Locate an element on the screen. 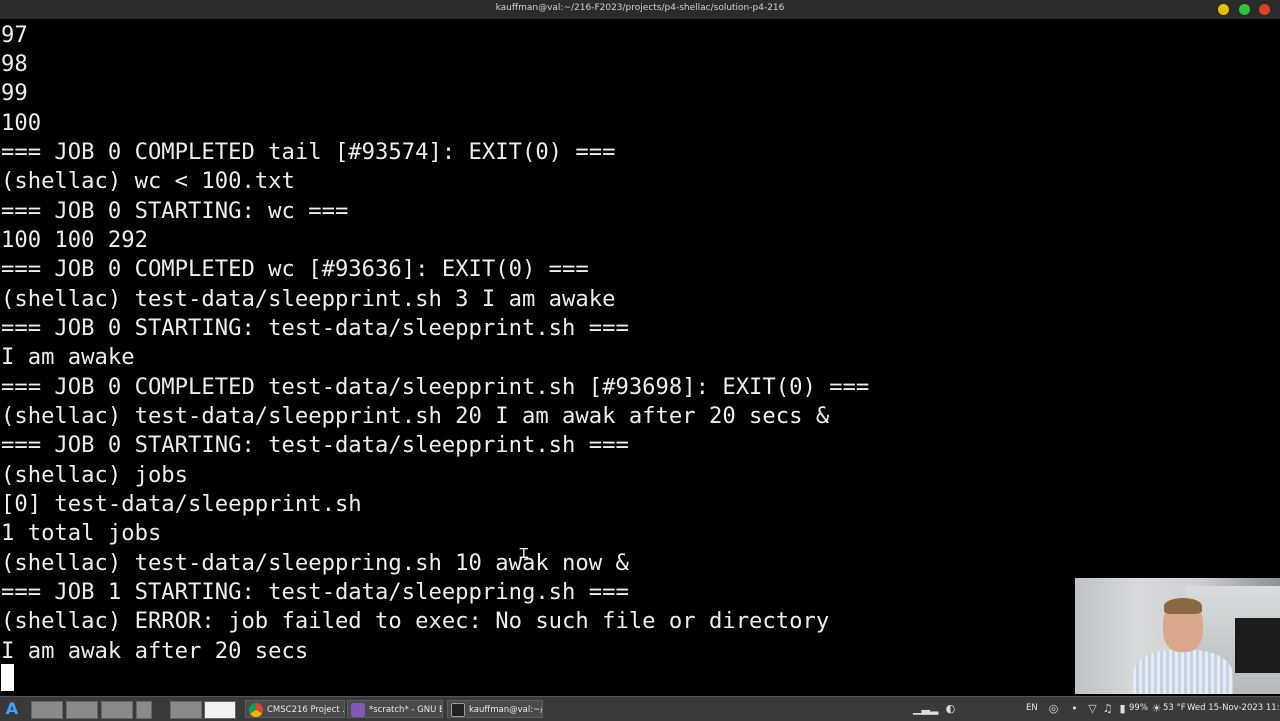 This screenshot has height=721, width=1280. mouse-ibeam-icon: ⌶ is located at coordinates (524, 552).